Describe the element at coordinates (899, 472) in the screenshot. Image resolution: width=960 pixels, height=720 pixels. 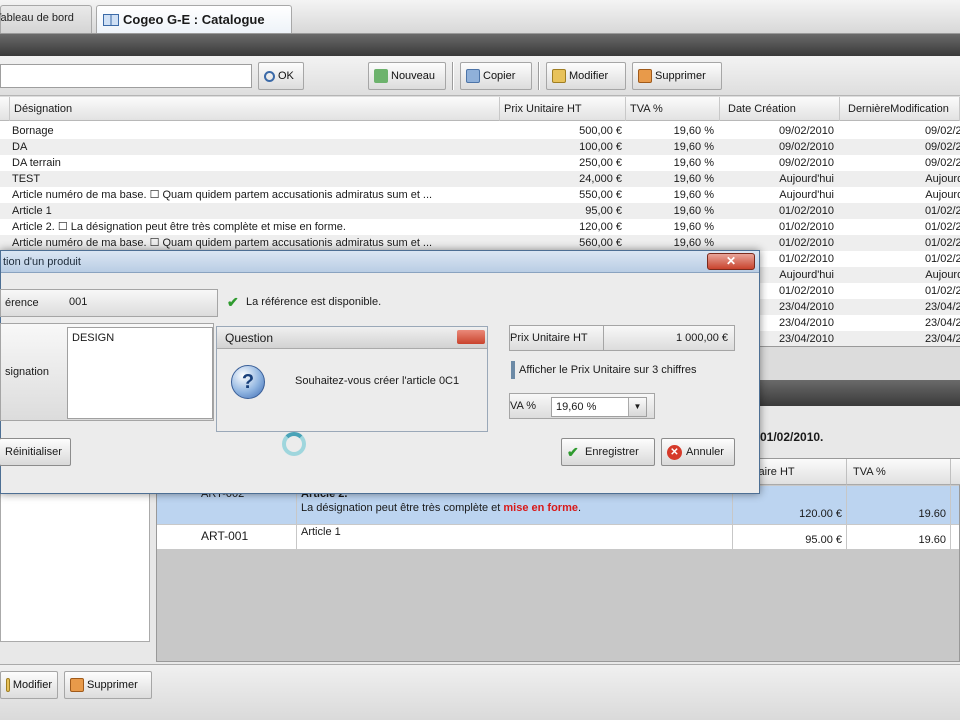
I see `detail-header-tva: TVA %` at that location.